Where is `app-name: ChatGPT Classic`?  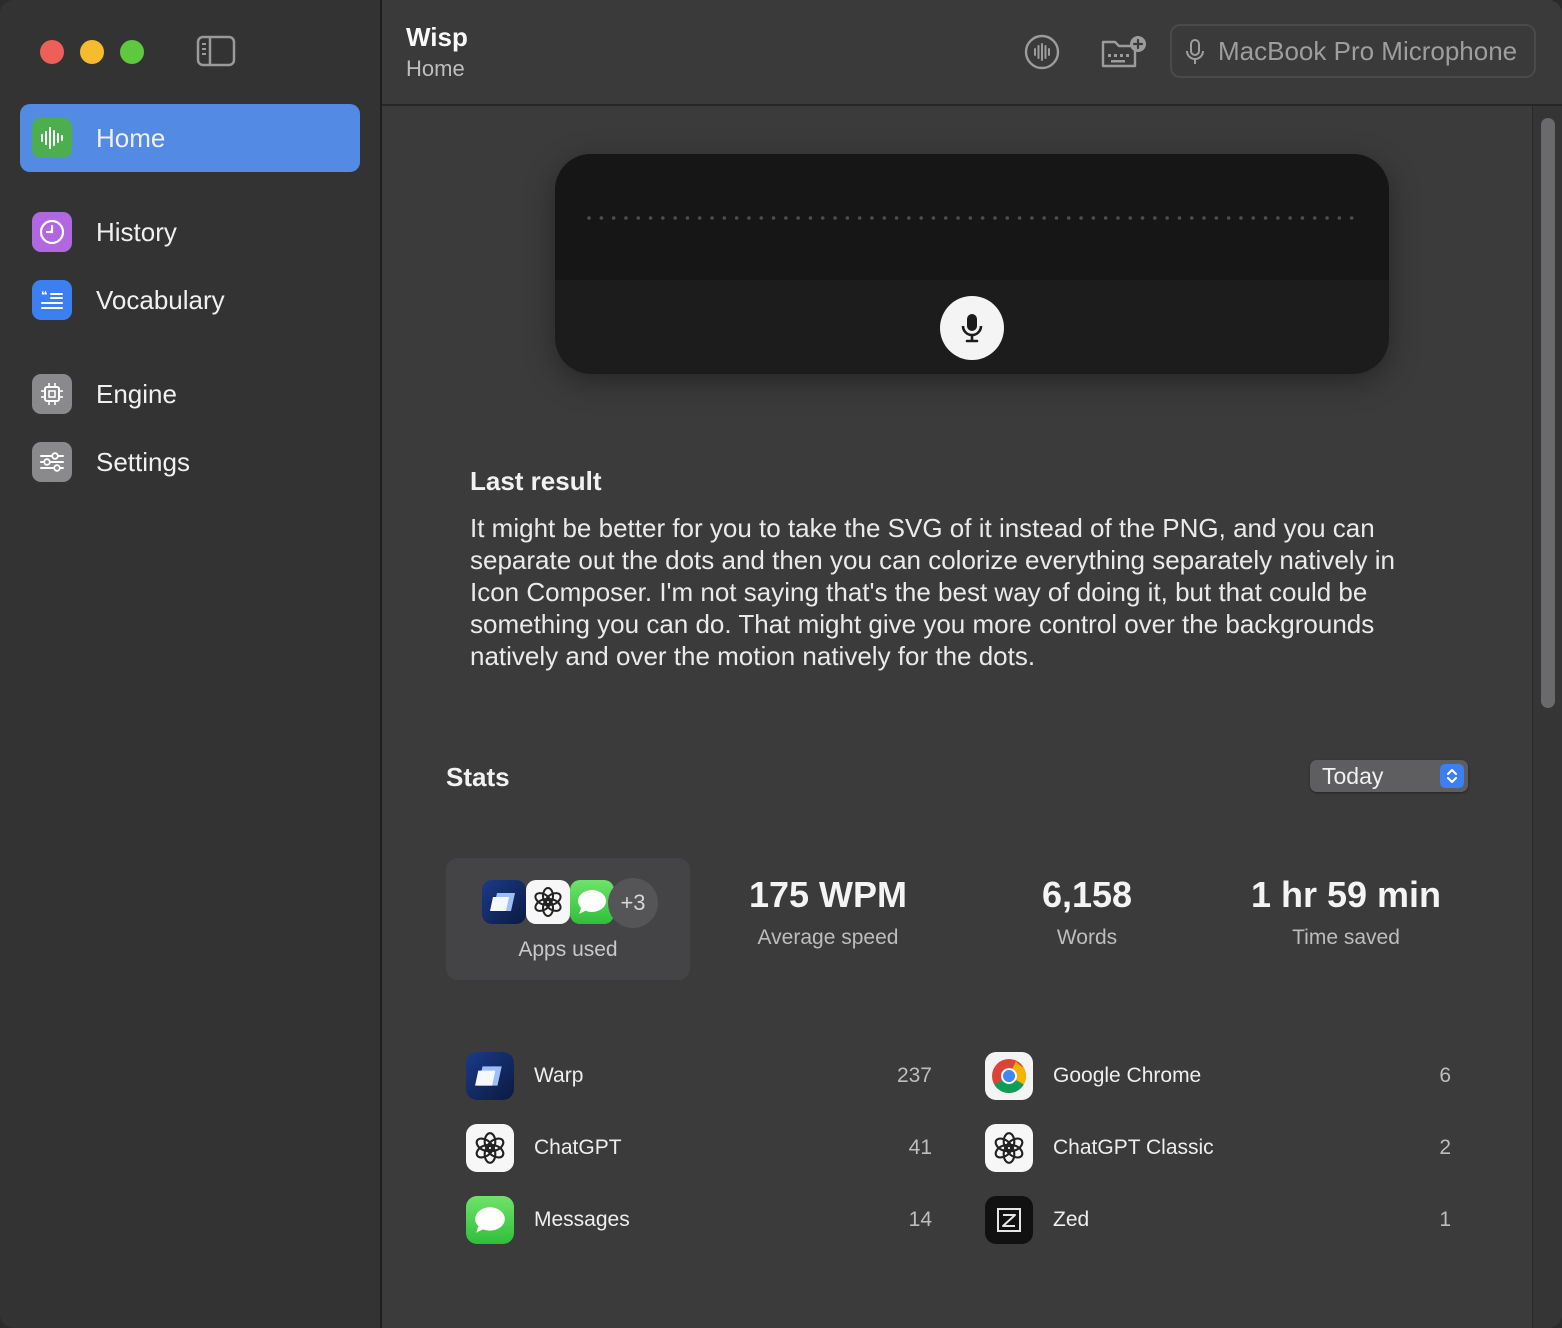
app-name: ChatGPT Classic is located at coordinates (1133, 1147).